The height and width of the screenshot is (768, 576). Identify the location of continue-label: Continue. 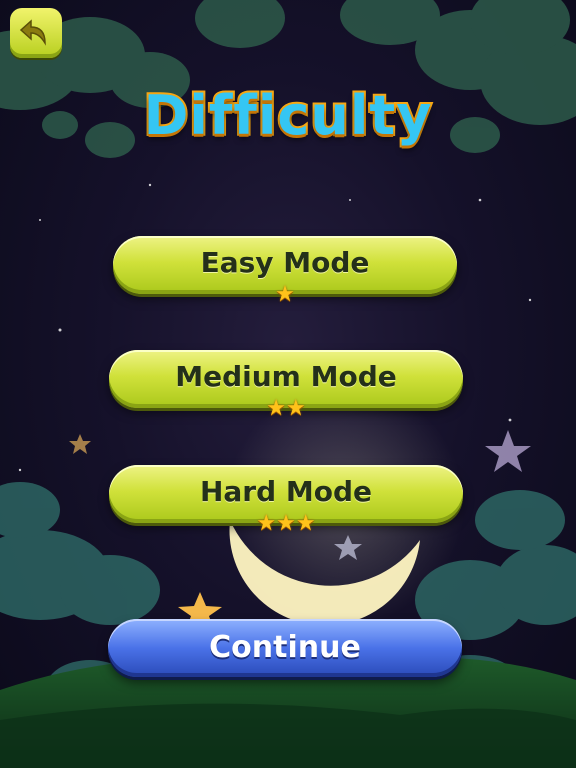
(285, 647).